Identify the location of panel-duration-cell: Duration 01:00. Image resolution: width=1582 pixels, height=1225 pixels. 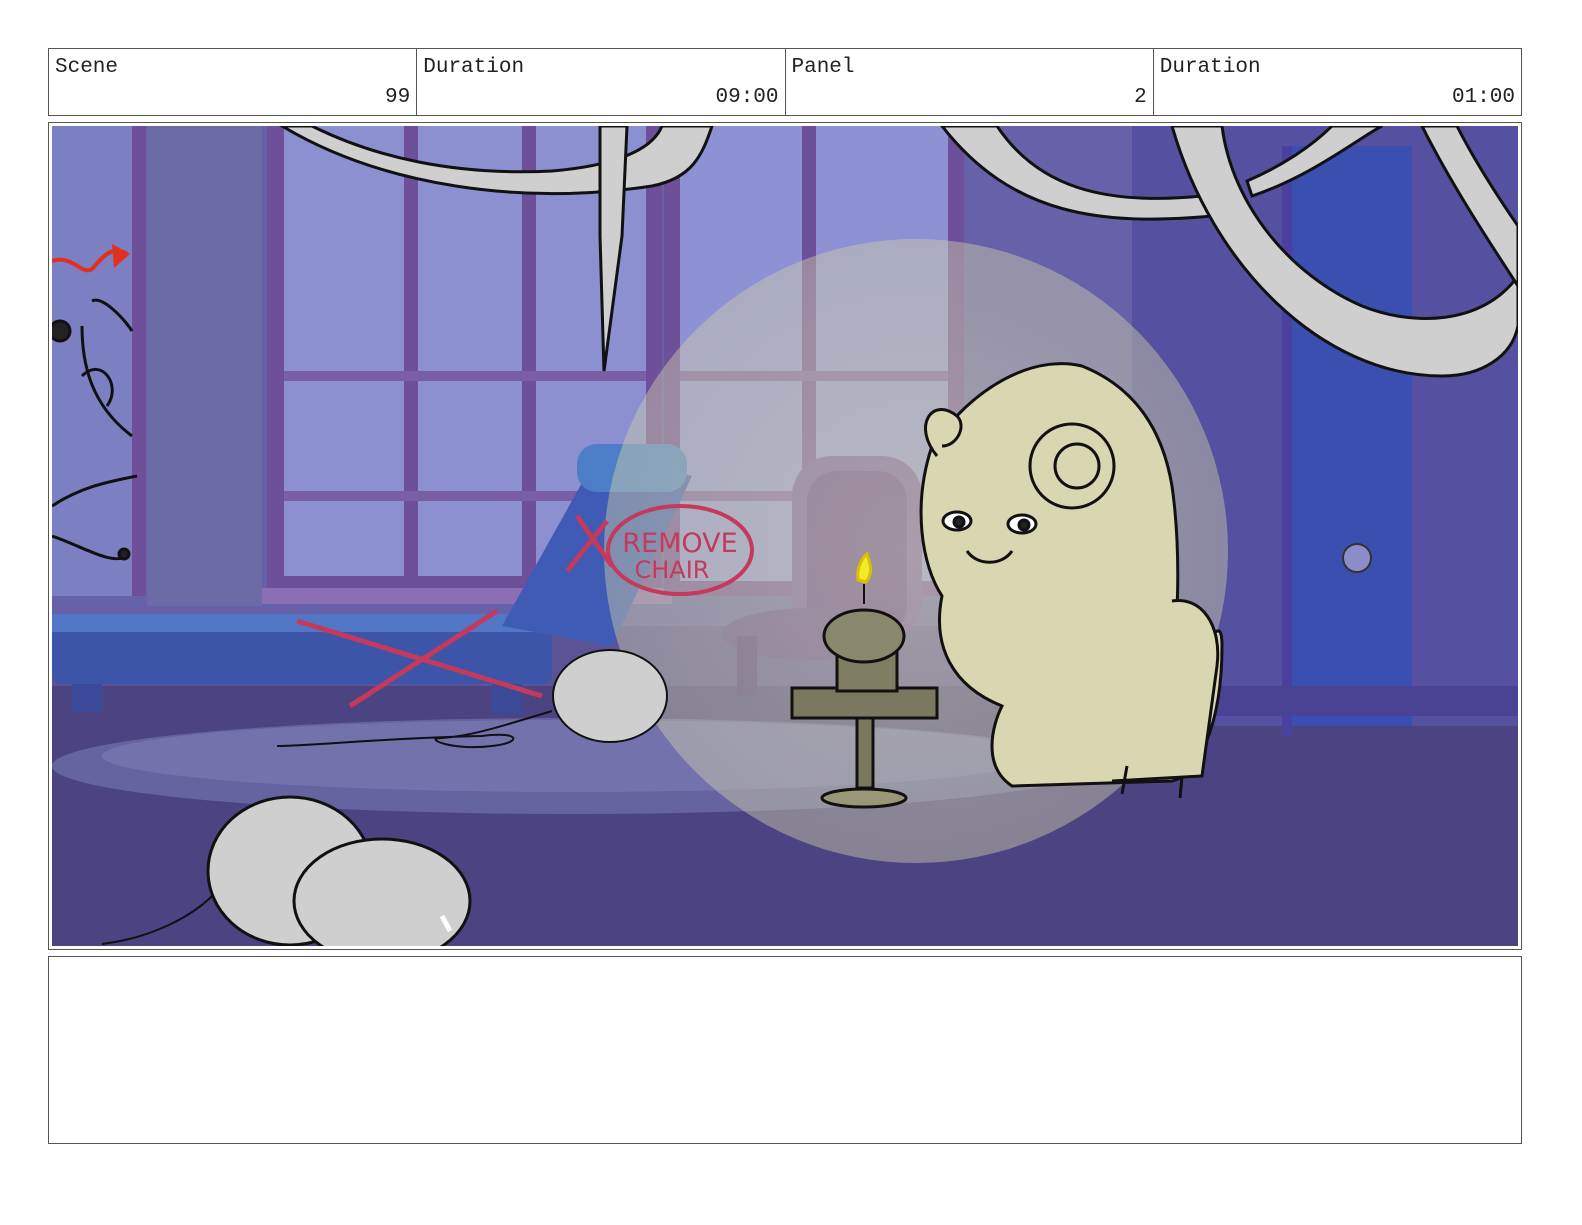
(1337, 82).